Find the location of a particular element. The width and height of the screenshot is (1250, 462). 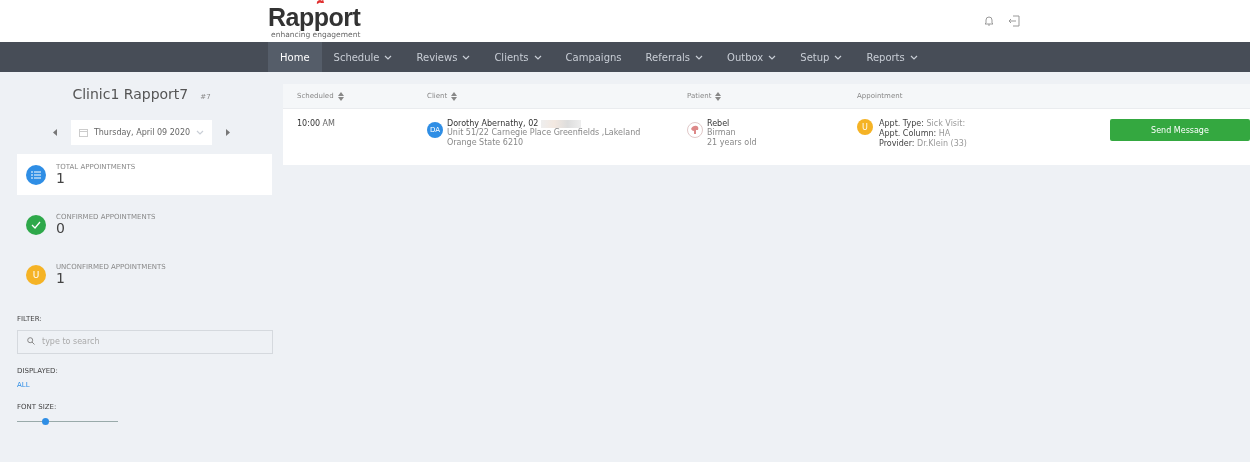

nav-tab: Setup is located at coordinates (821, 57).